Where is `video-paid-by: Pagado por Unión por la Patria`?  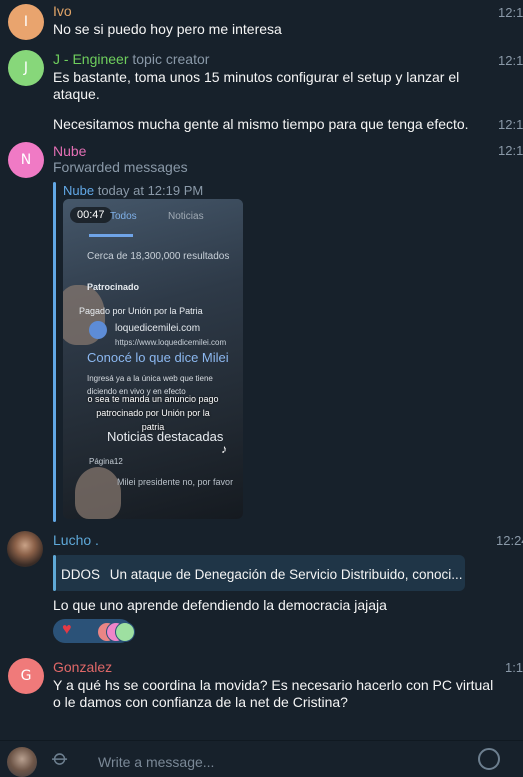
video-paid-by: Pagado por Unión por la Patria is located at coordinates (141, 311).